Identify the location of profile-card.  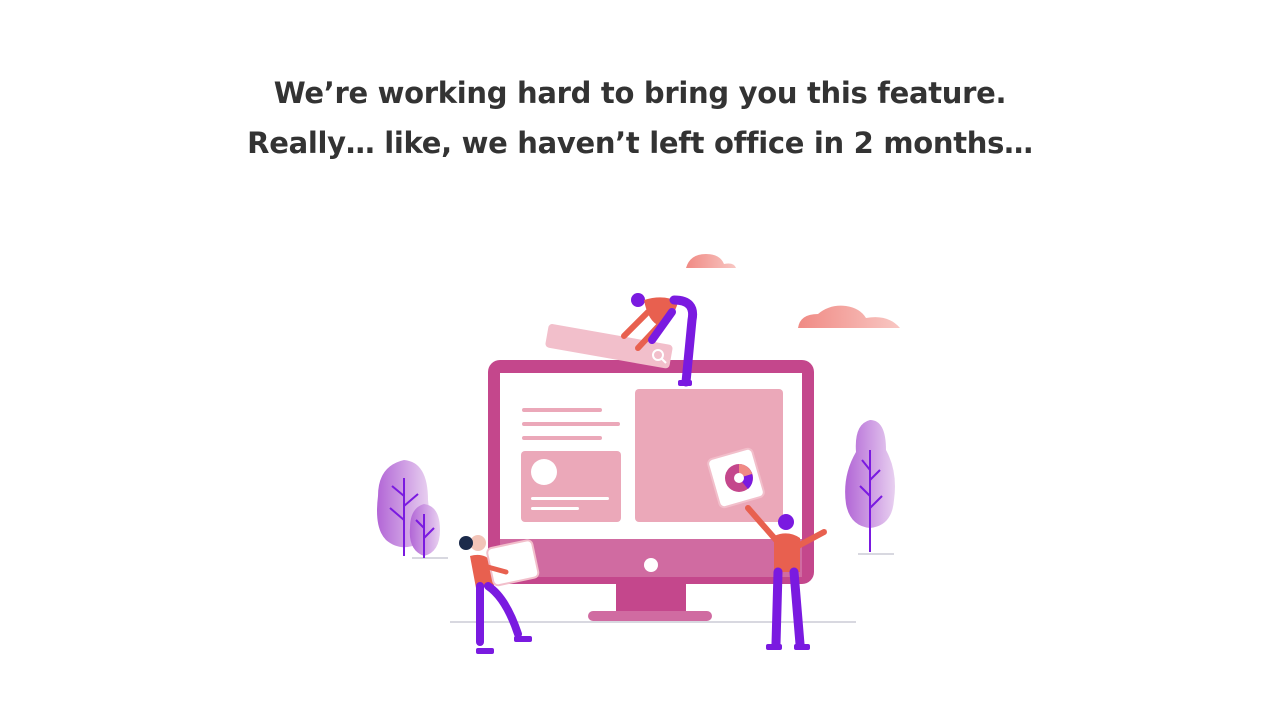
(571, 486).